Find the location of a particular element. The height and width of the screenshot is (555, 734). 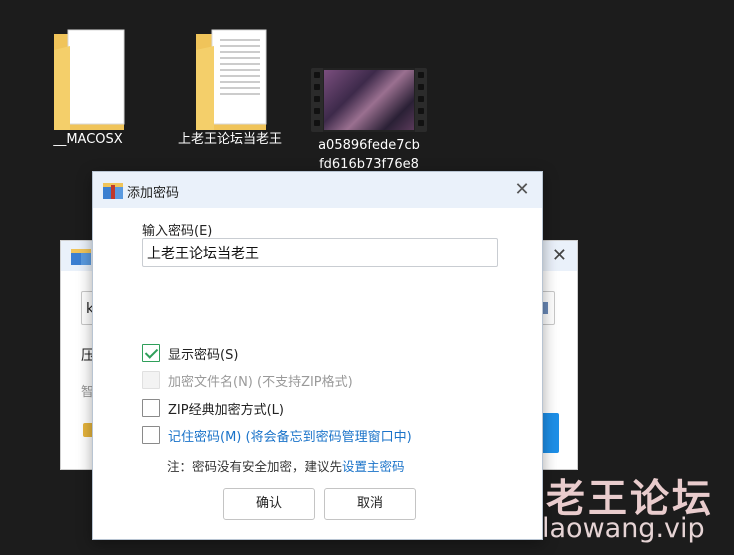

encrypt-filenames-option: 加密文件名(N) (不支持ZIP格式) is located at coordinates (247, 380).